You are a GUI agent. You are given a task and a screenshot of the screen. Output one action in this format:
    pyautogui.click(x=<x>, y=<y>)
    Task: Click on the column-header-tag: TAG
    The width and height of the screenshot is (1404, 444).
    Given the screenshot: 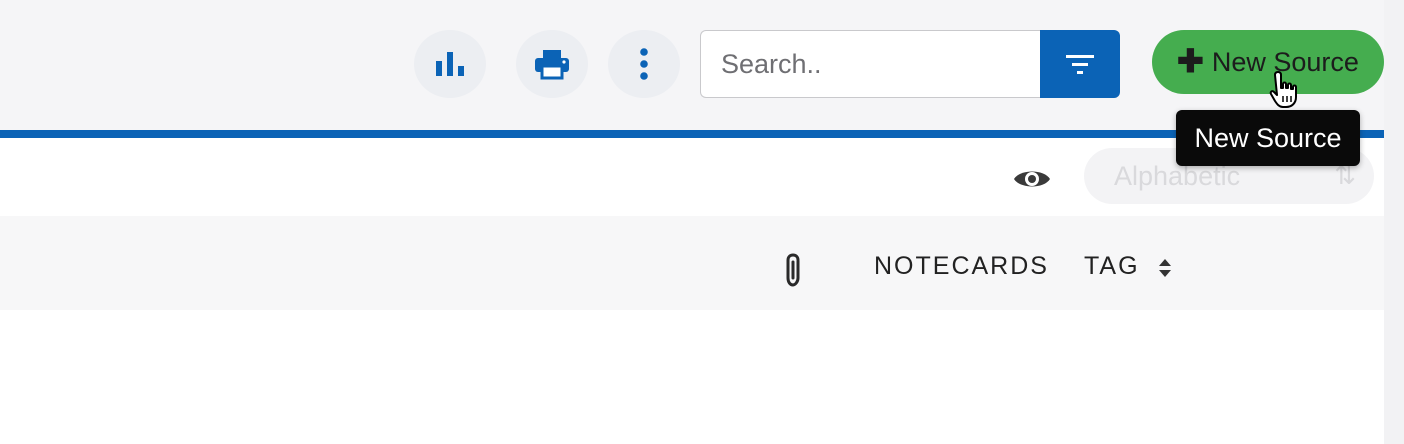 What is the action you would take?
    pyautogui.click(x=1112, y=266)
    